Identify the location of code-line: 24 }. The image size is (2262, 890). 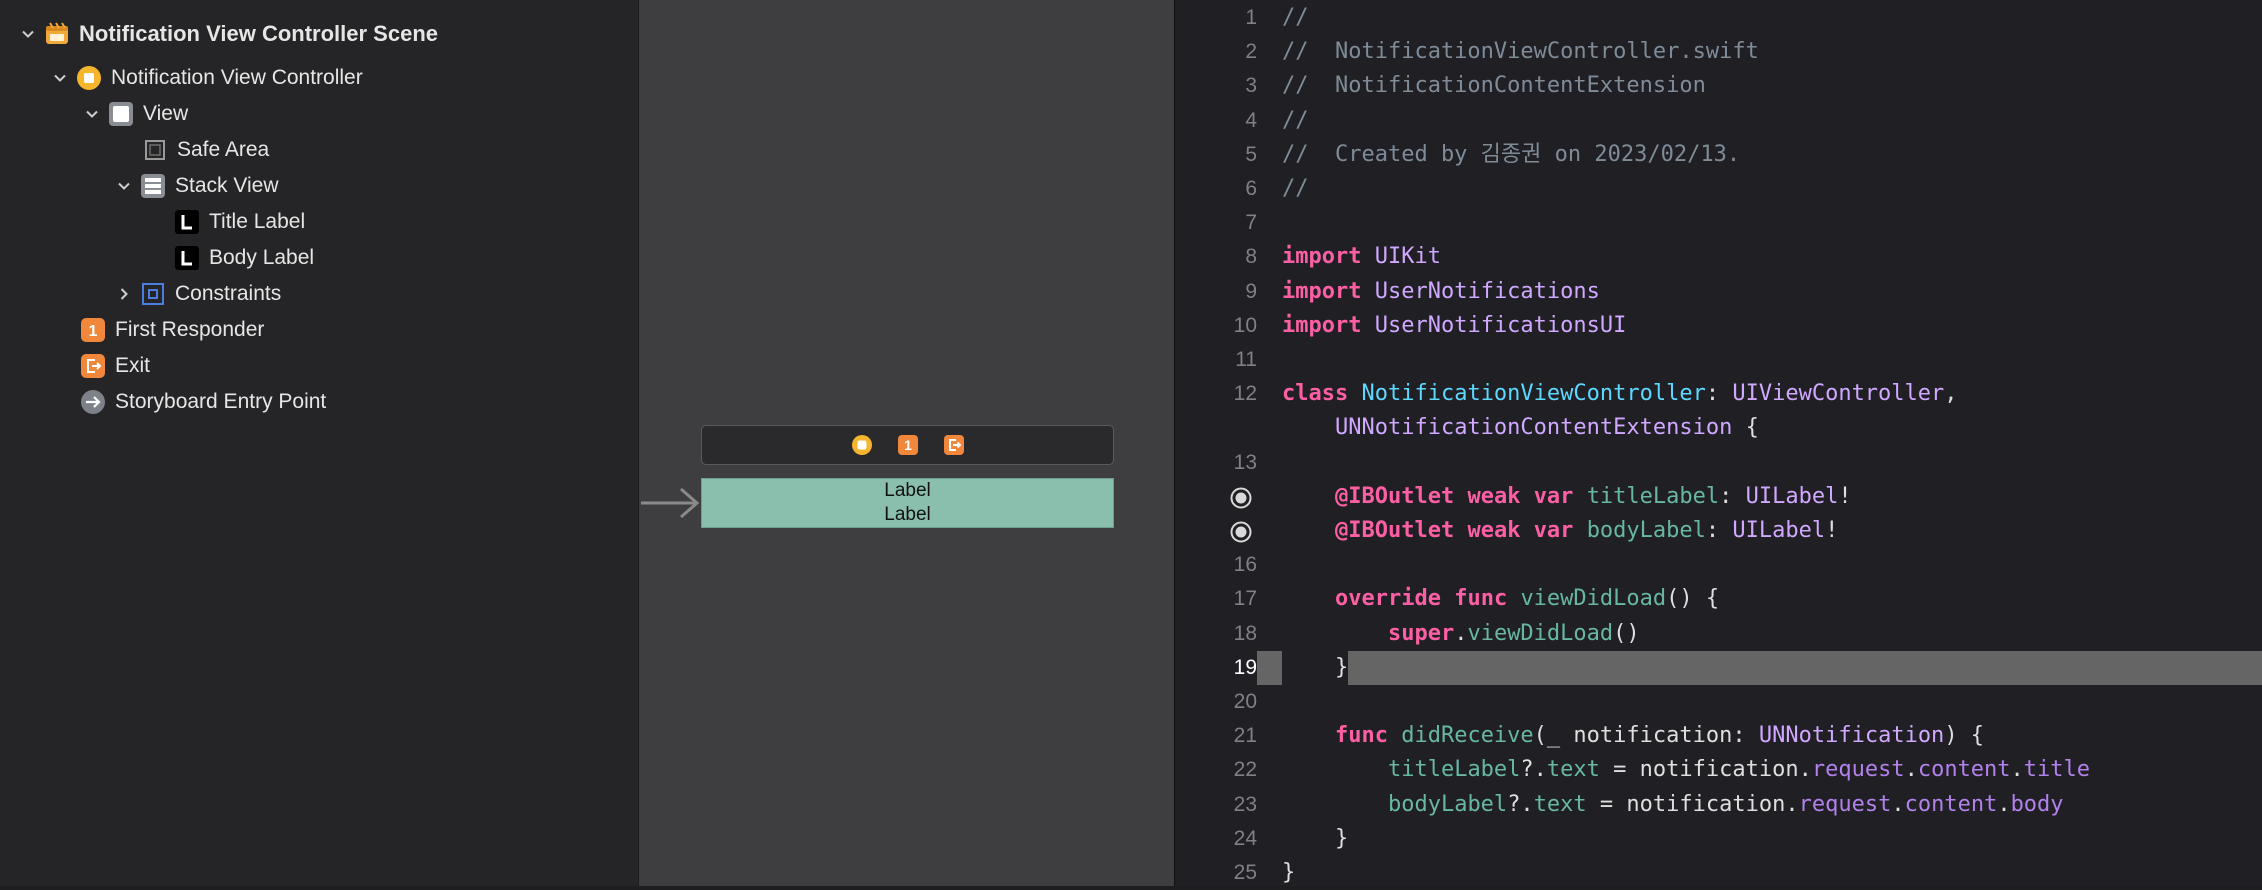
(1718, 839).